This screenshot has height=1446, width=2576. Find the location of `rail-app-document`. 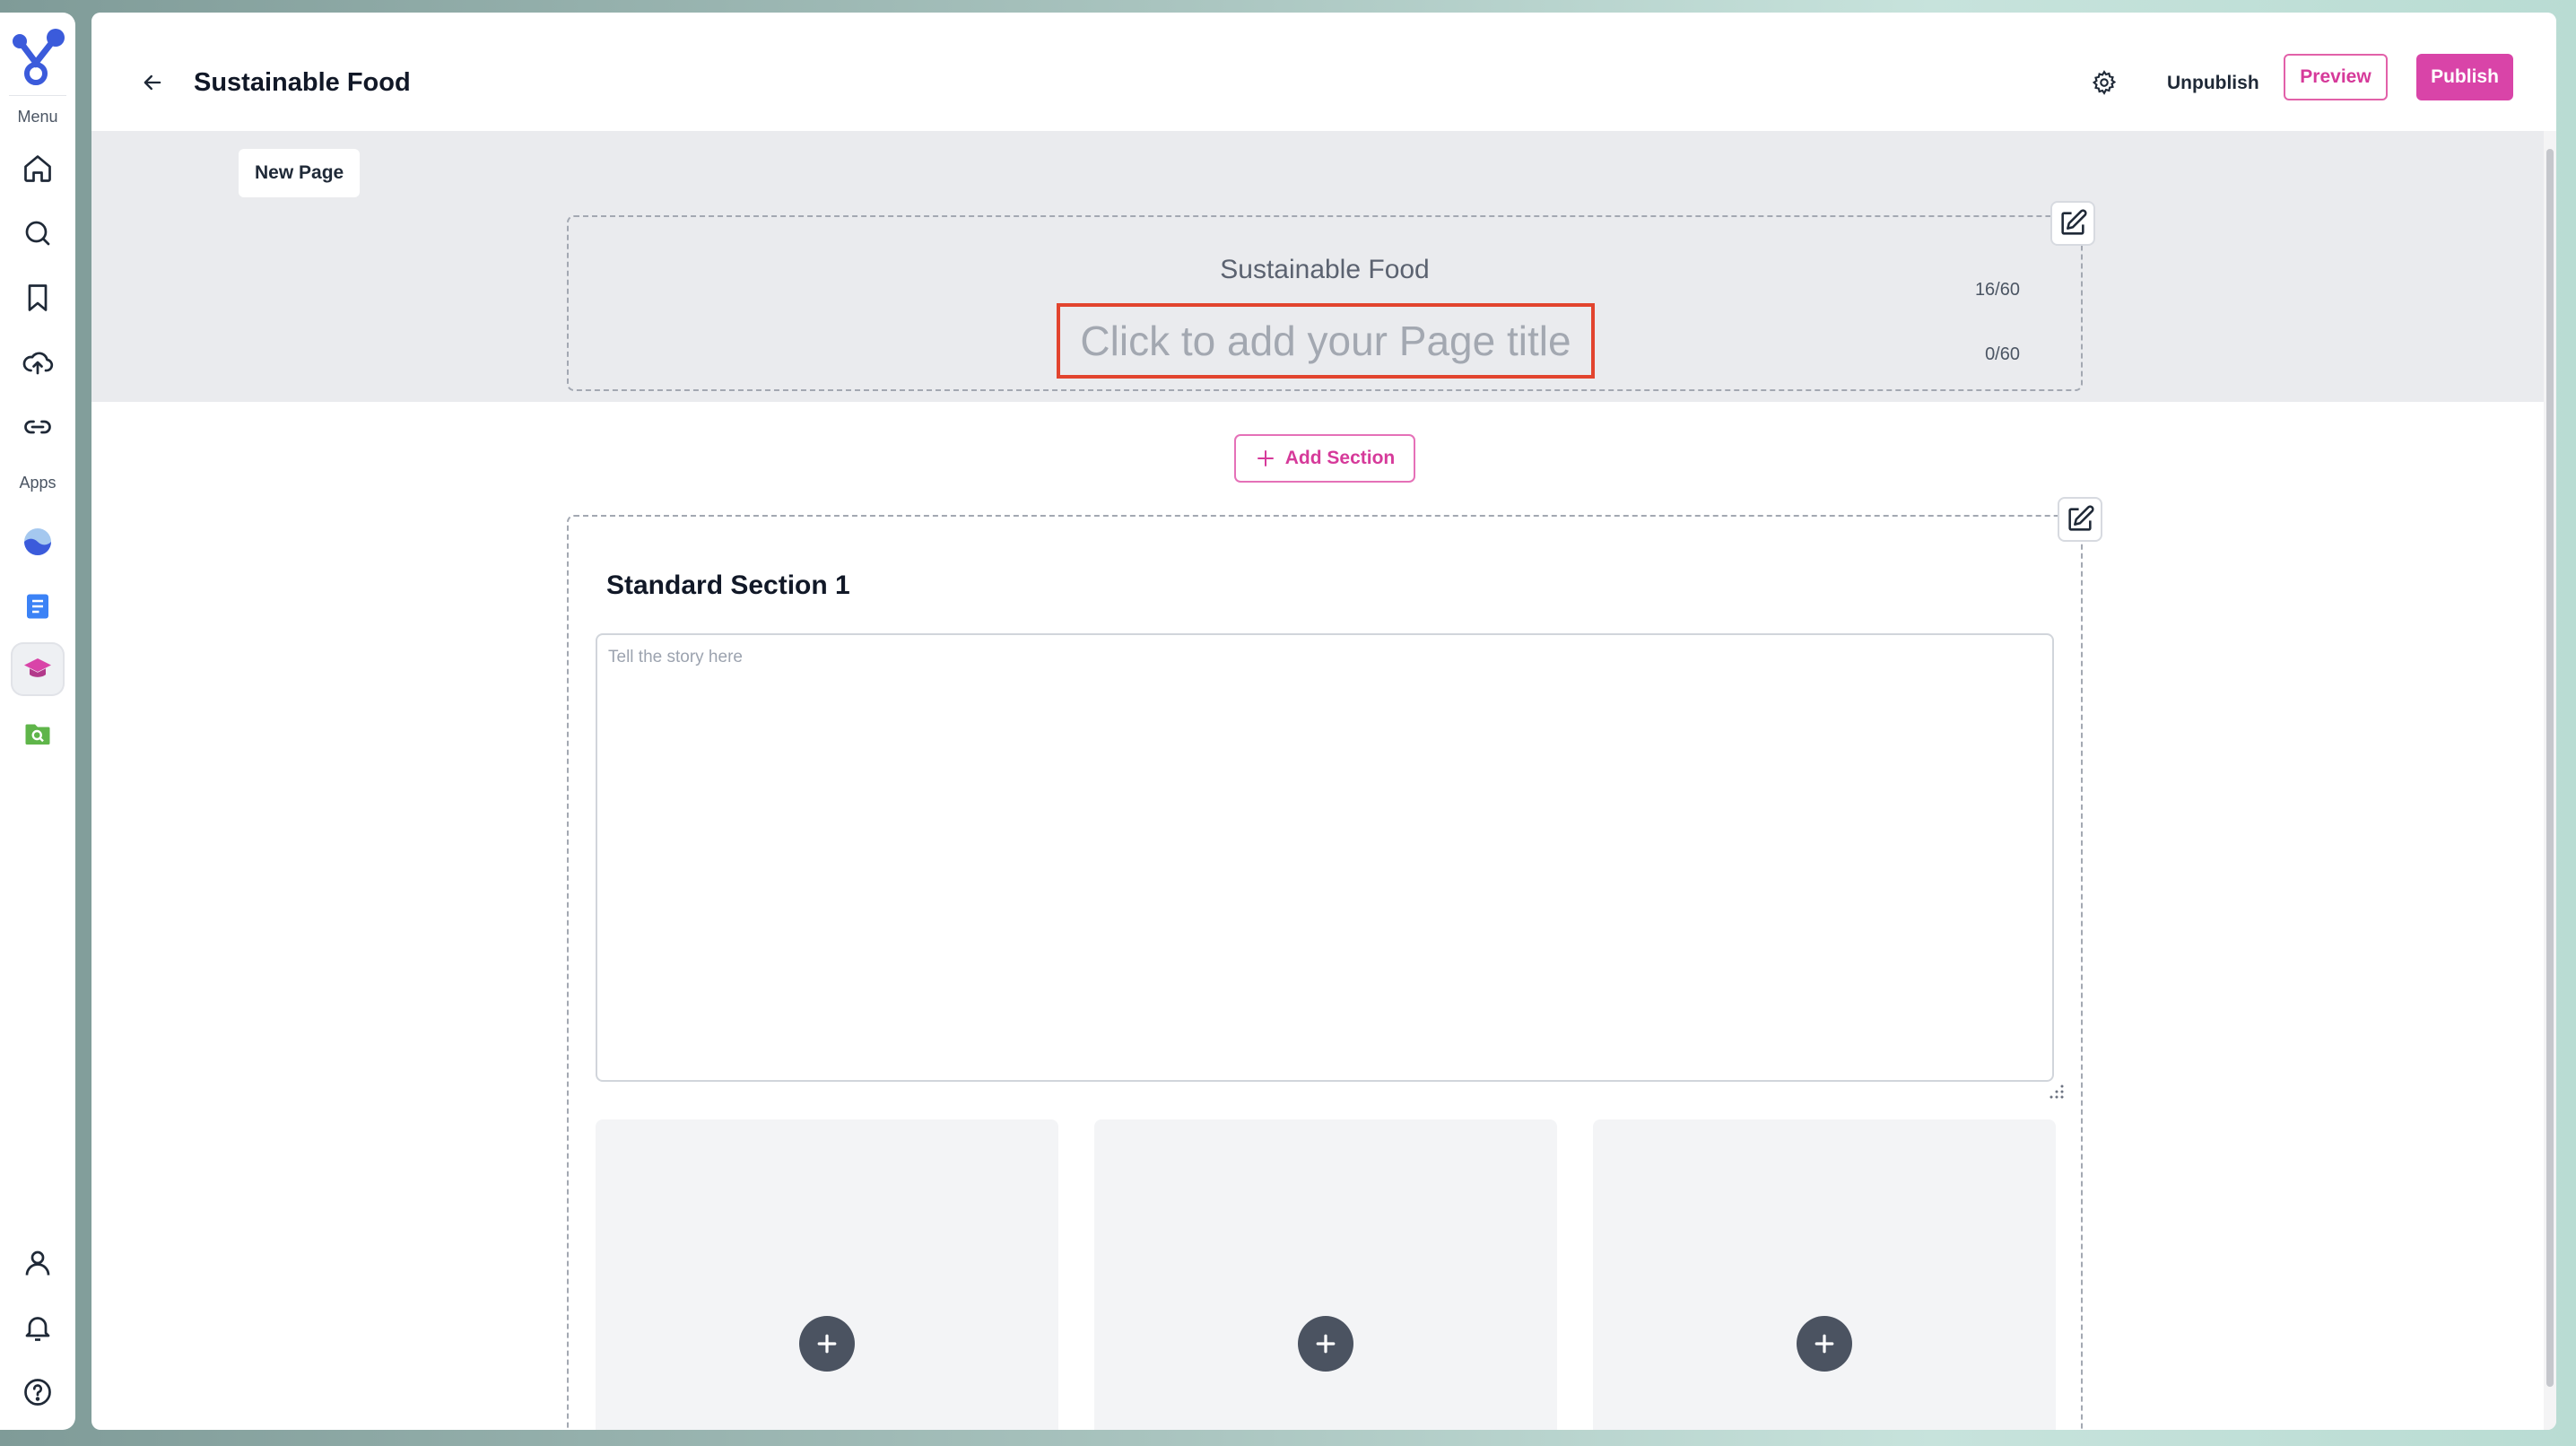

rail-app-document is located at coordinates (38, 606).